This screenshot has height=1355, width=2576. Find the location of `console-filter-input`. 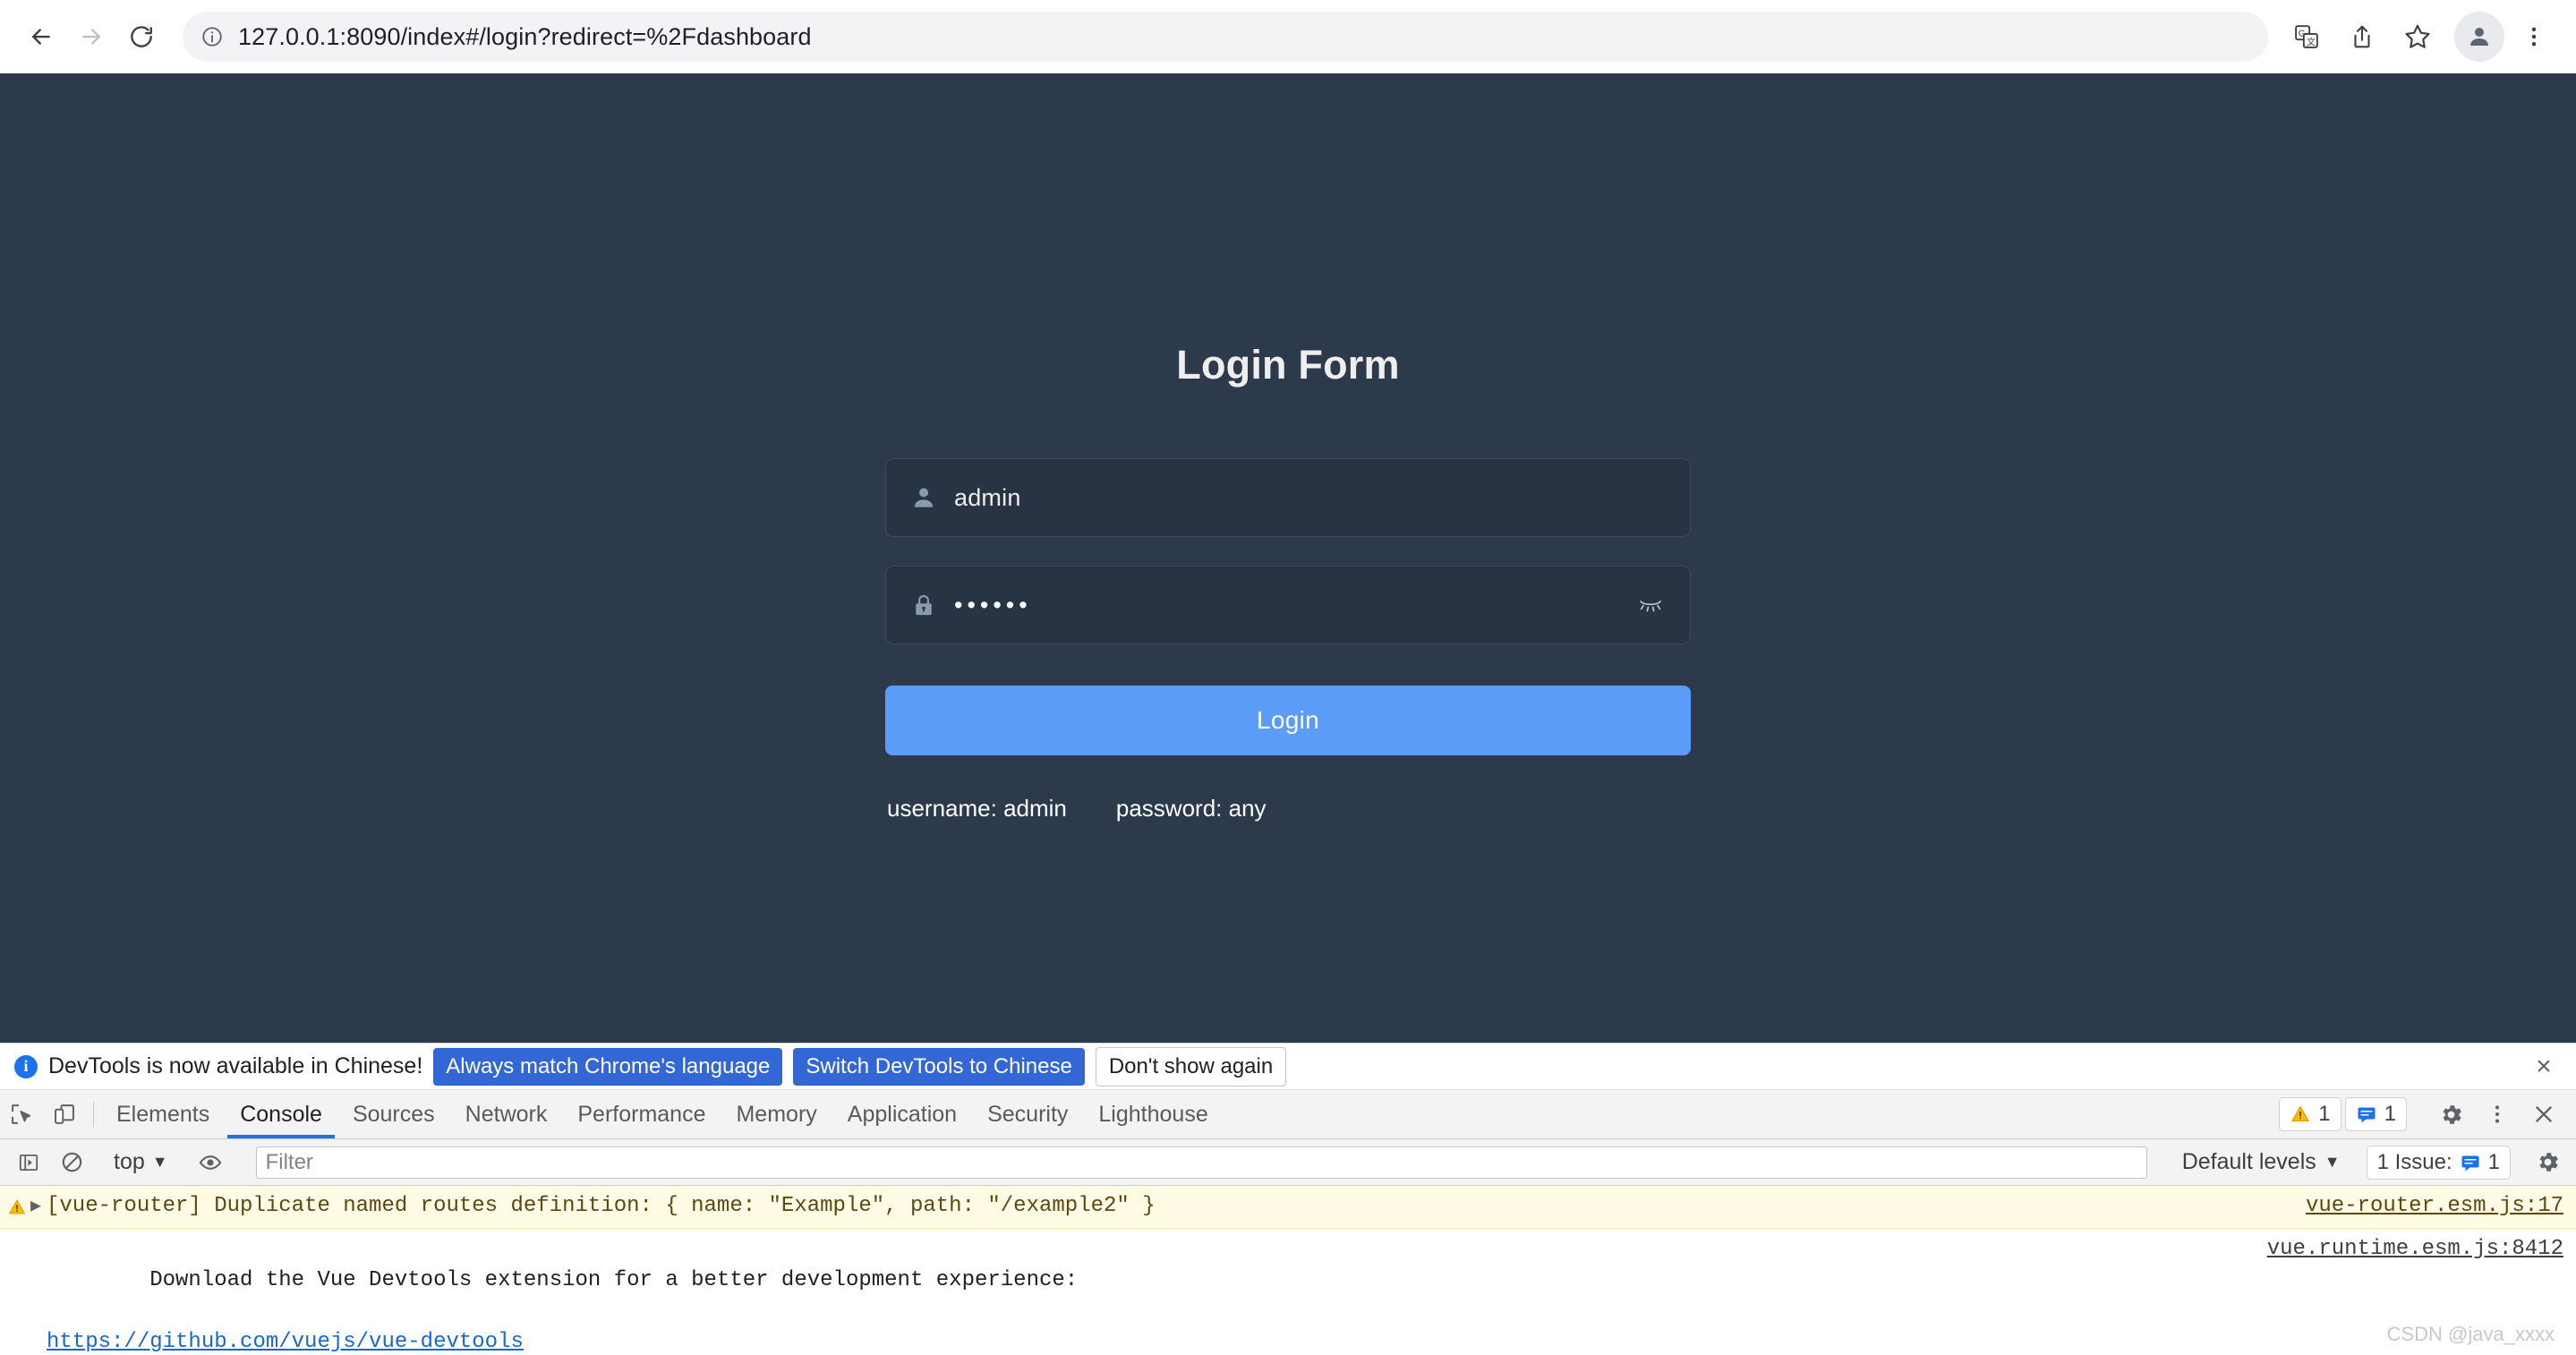

console-filter-input is located at coordinates (1201, 1163).